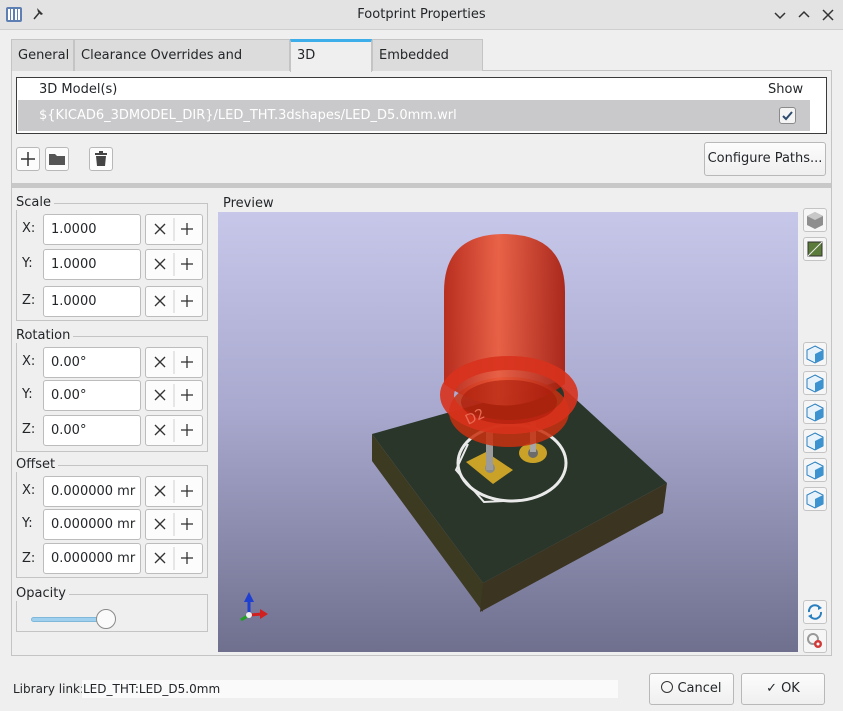  I want to click on scale-y-reset-increment-buttons, so click(174, 264).